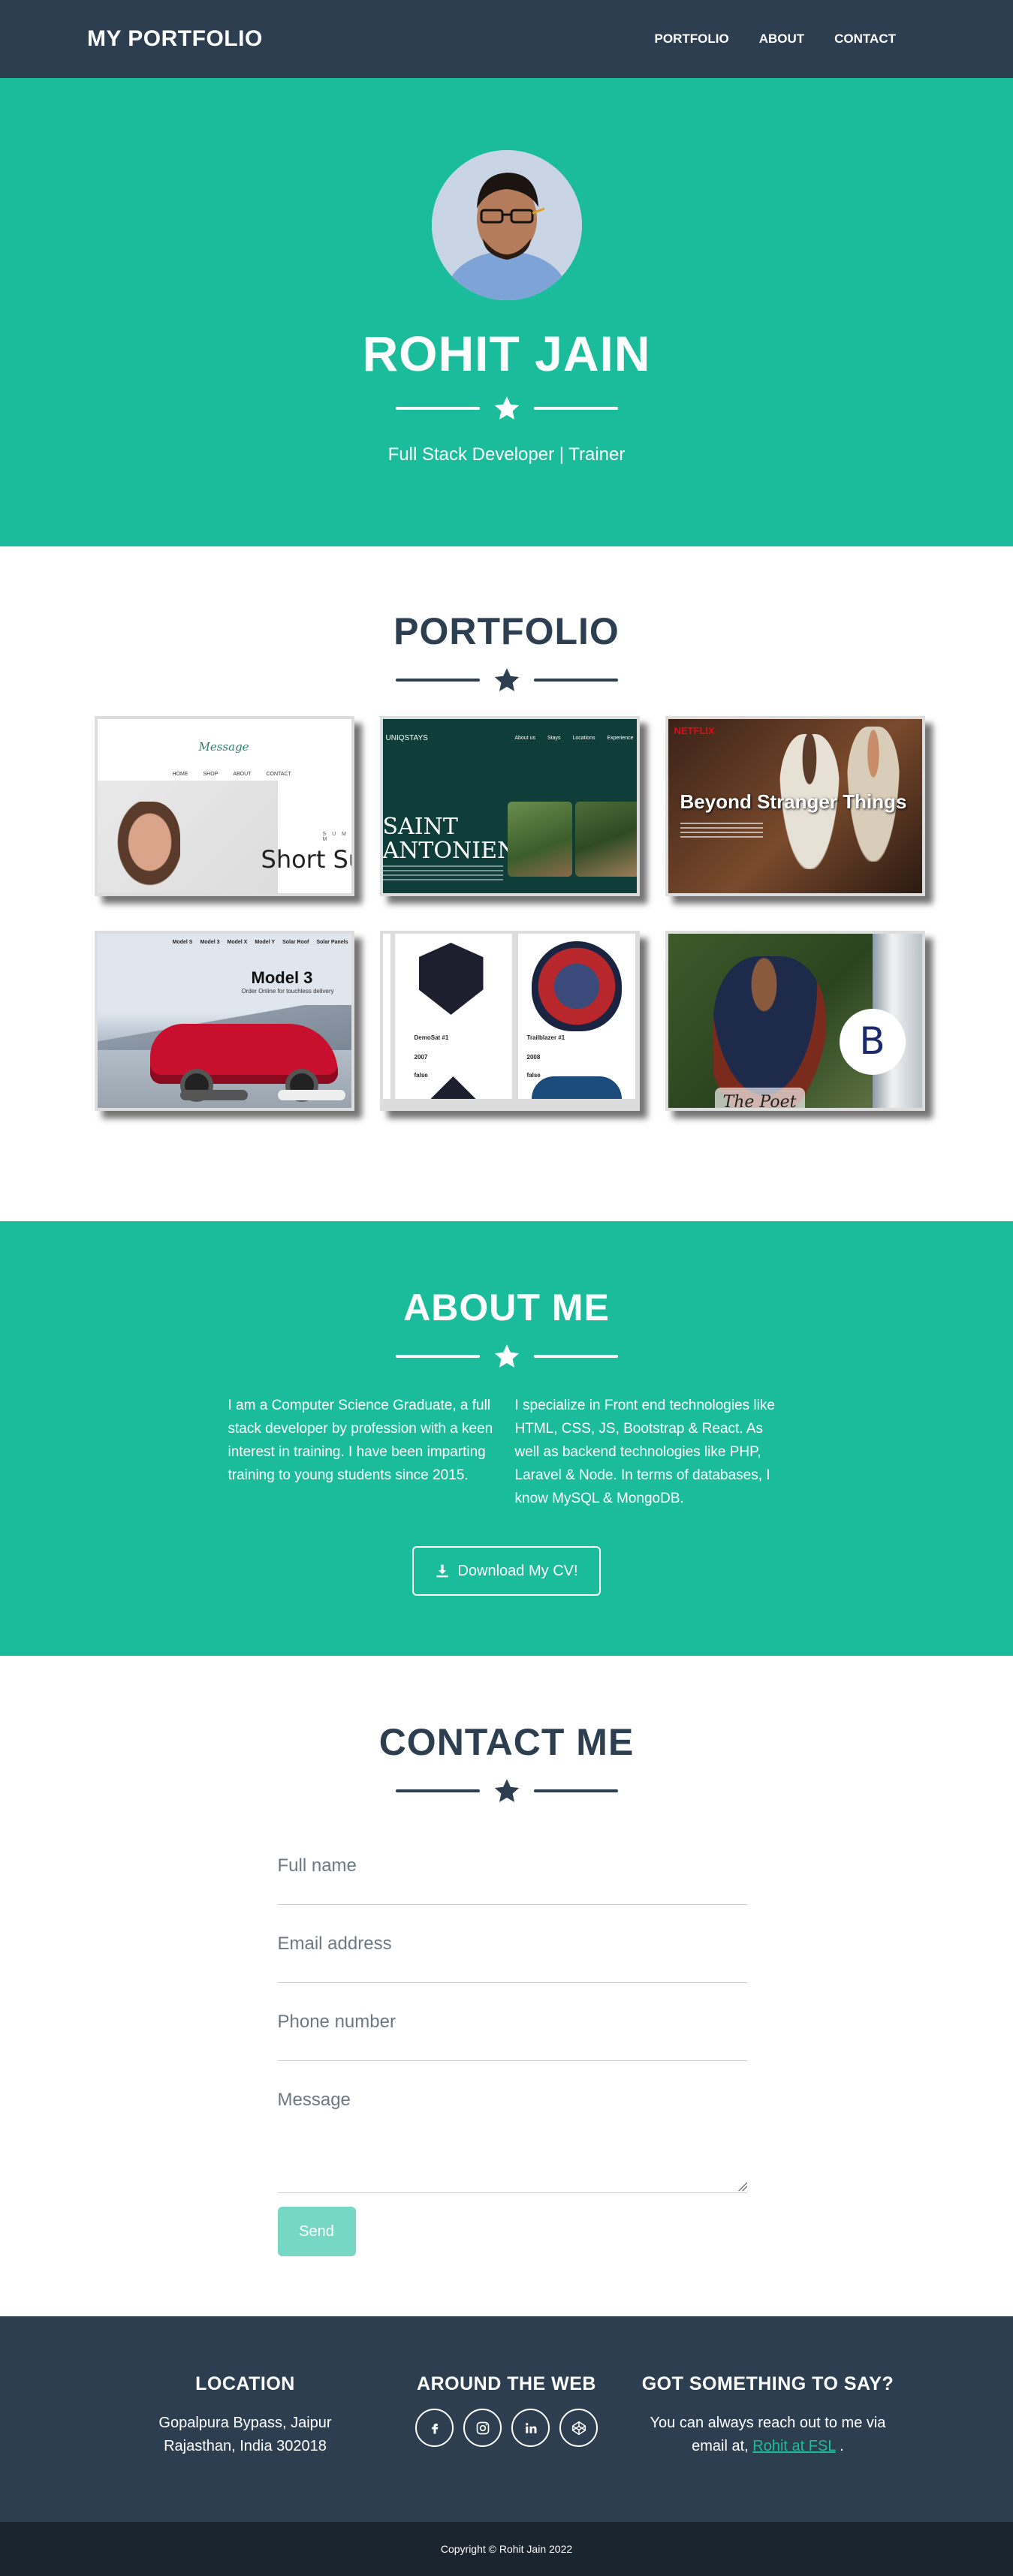  What do you see at coordinates (865, 39) in the screenshot?
I see `nav-link-contact: CONTACT` at bounding box center [865, 39].